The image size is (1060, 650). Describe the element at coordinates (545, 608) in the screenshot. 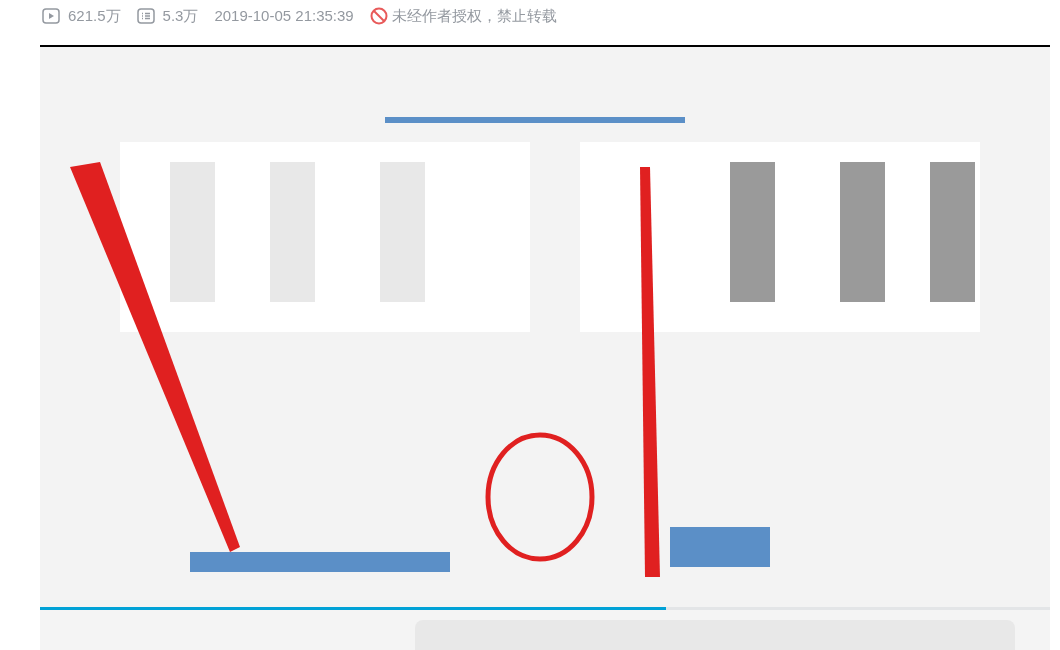

I see `progress-bar` at that location.